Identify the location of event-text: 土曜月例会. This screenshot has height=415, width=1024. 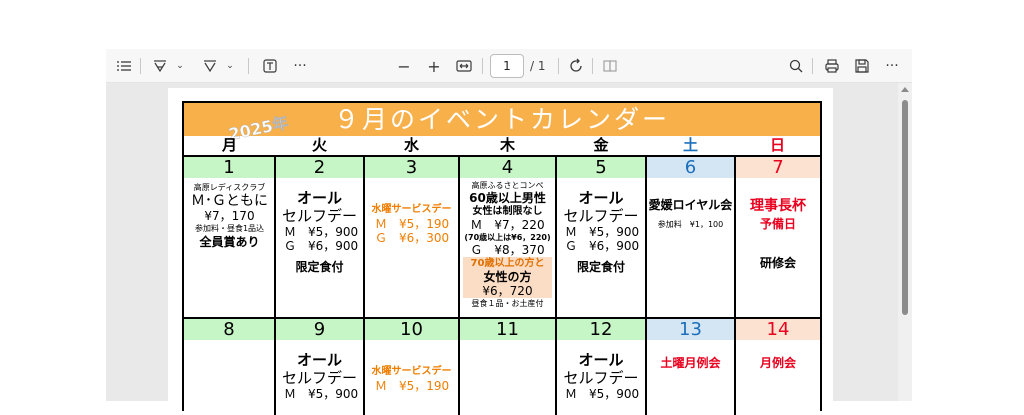
(690, 363).